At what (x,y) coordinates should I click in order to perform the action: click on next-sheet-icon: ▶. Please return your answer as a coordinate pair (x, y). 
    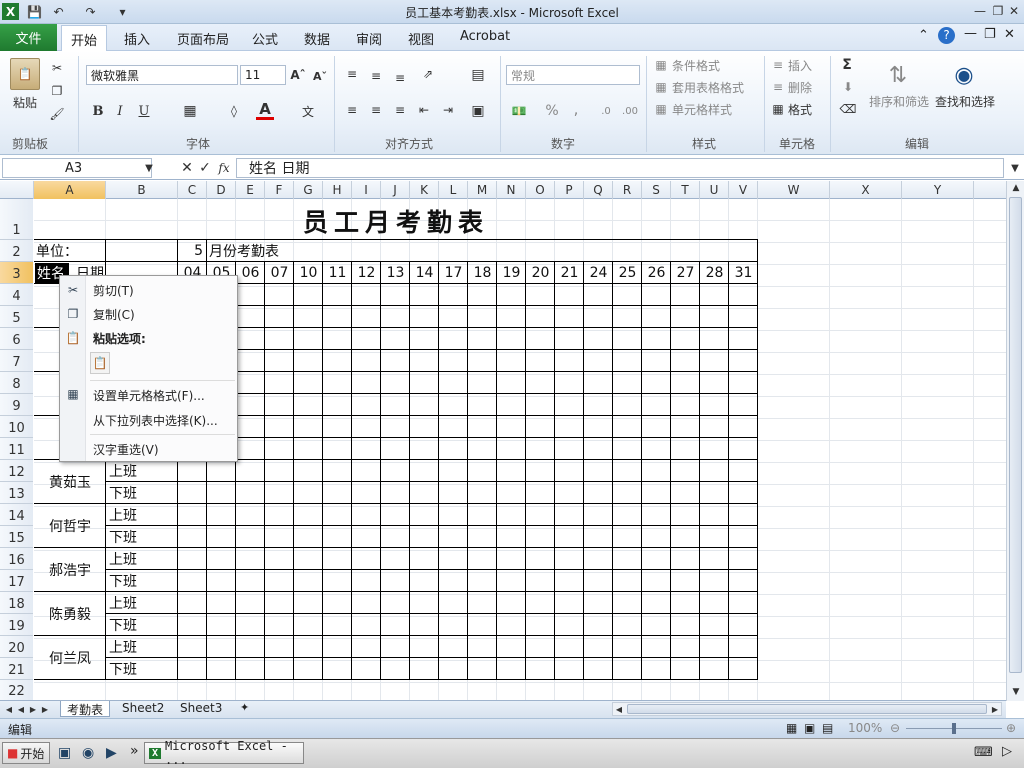
    Looking at the image, I should click on (33, 709).